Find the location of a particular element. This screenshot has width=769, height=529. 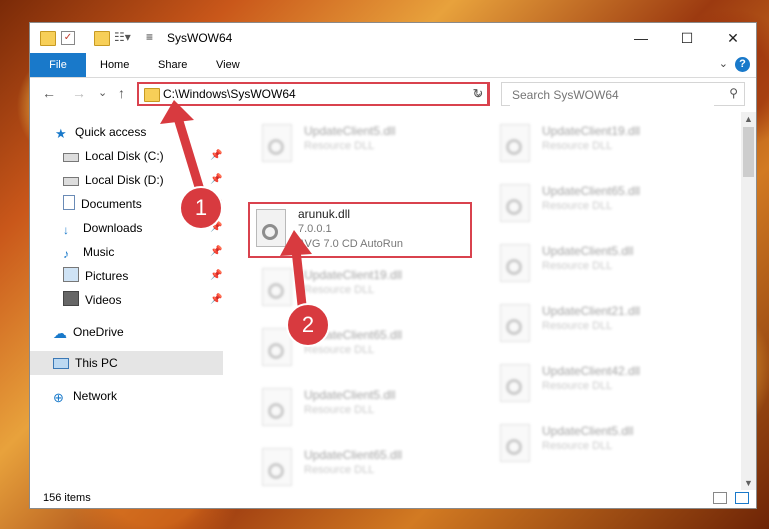

arrow-2-shaft is located at coordinates (299, 277).